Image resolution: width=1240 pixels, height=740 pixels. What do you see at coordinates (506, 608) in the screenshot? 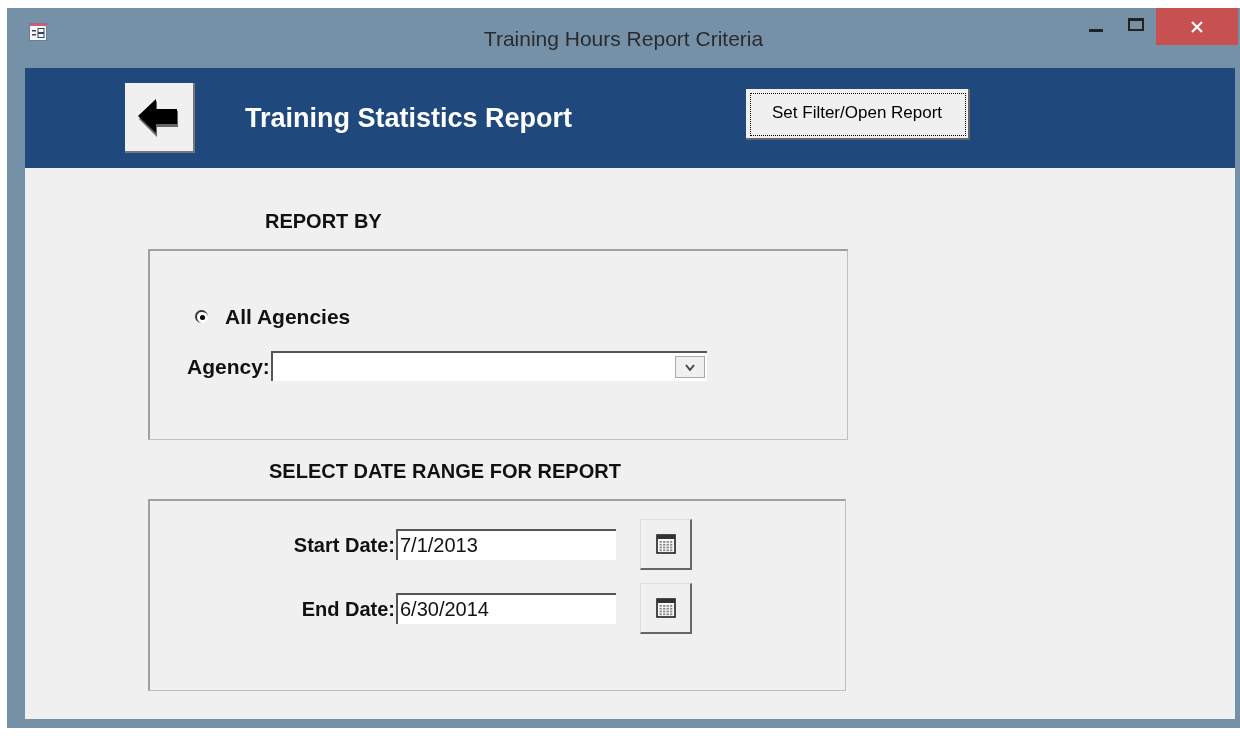
I see `date-field: 6/30/2014` at bounding box center [506, 608].